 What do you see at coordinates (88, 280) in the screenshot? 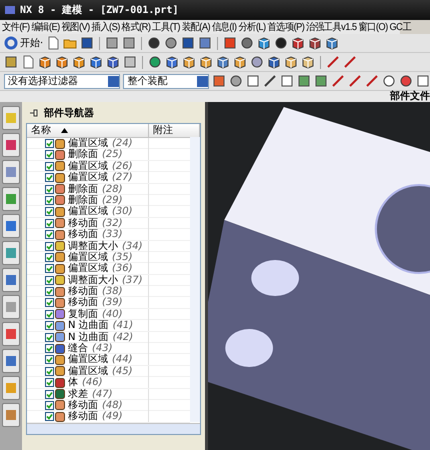
I see `tree-item: 调整面大小 (37)` at bounding box center [88, 280].